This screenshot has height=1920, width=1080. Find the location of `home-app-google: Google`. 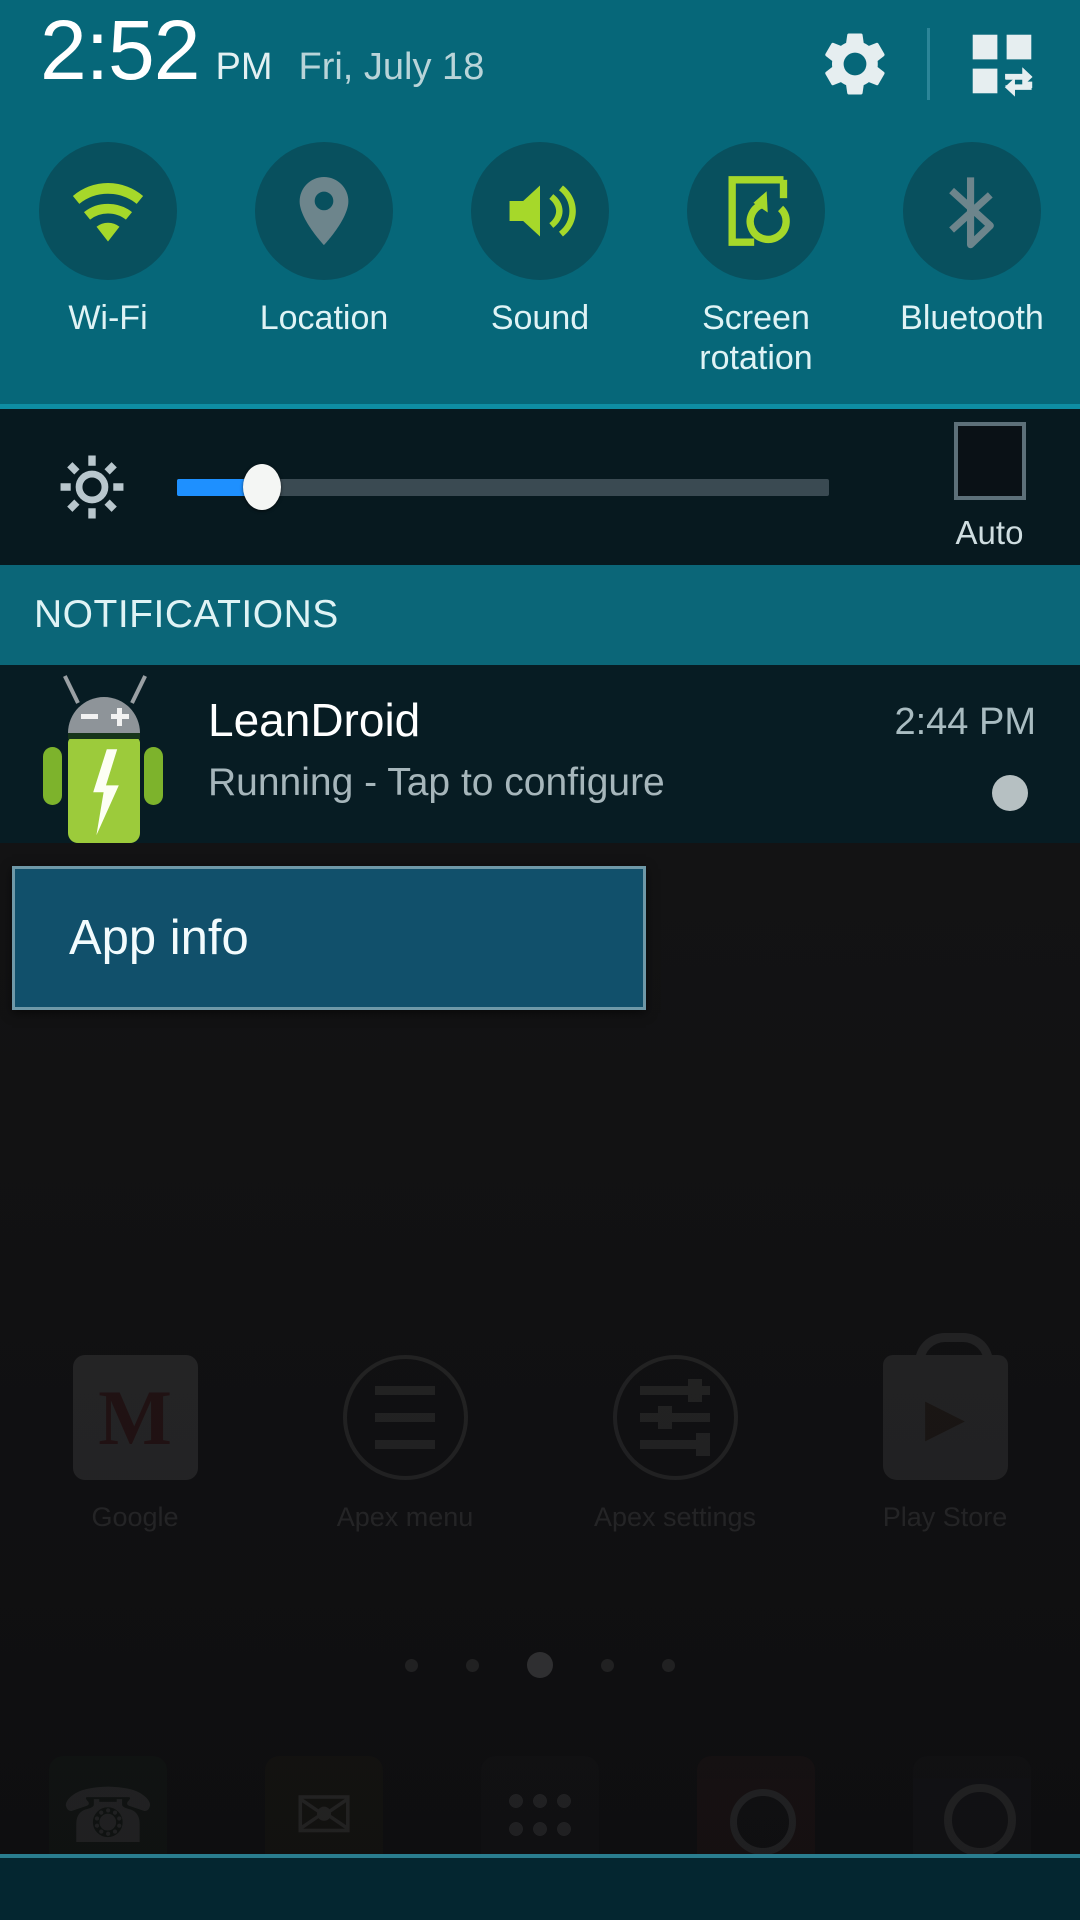

home-app-google: Google is located at coordinates (135, 1480).